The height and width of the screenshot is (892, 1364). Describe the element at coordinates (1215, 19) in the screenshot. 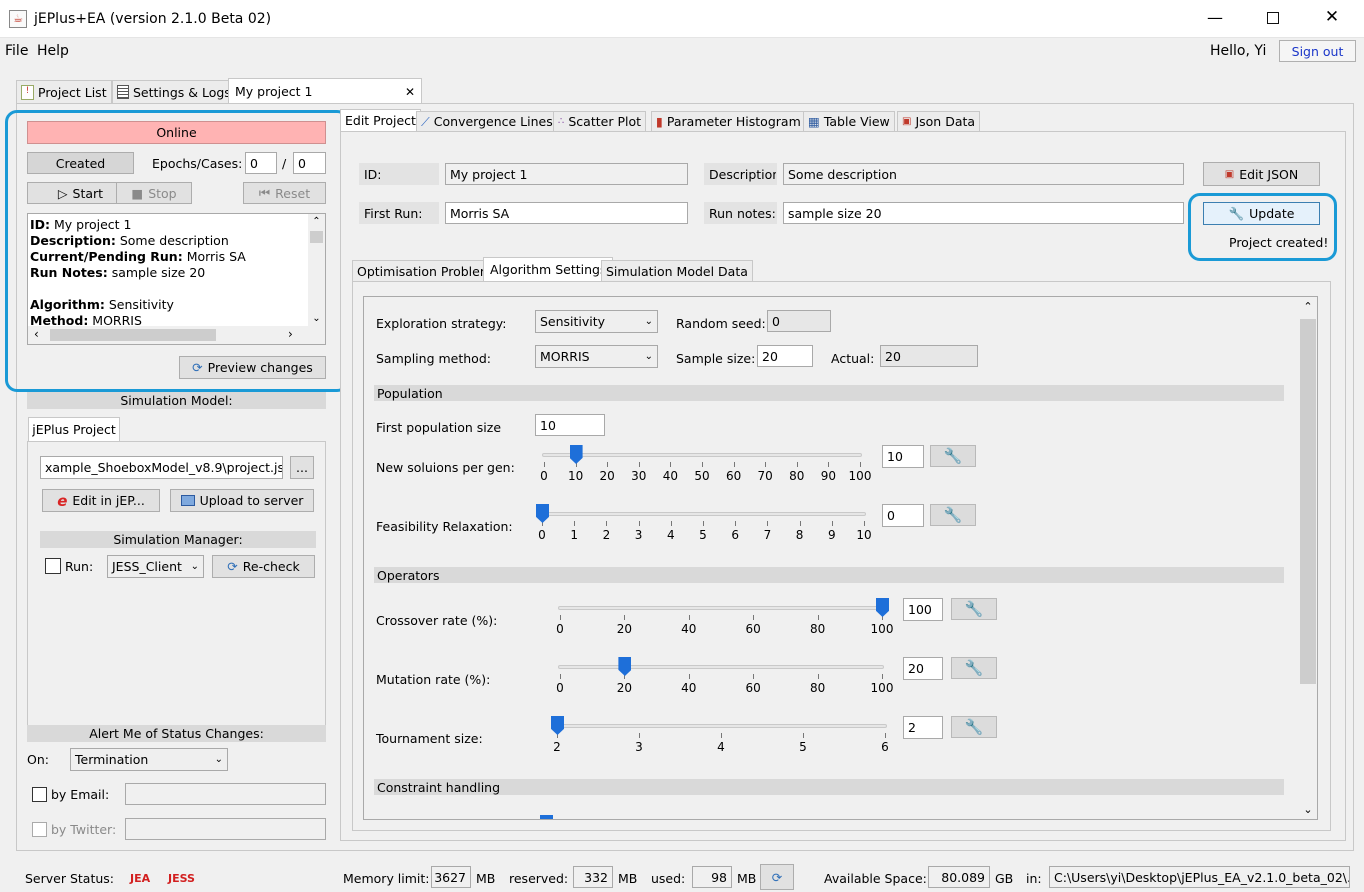

I see `minimize-icon: —` at that location.